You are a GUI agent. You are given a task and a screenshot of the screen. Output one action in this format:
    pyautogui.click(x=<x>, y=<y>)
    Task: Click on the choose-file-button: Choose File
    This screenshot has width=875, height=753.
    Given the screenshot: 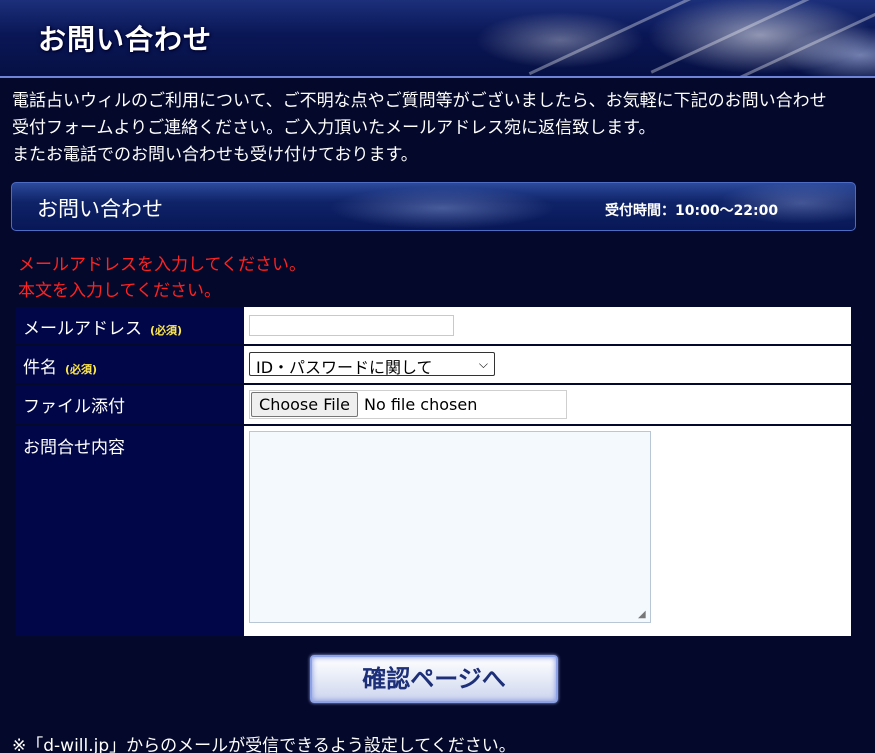 What is the action you would take?
    pyautogui.click(x=304, y=404)
    